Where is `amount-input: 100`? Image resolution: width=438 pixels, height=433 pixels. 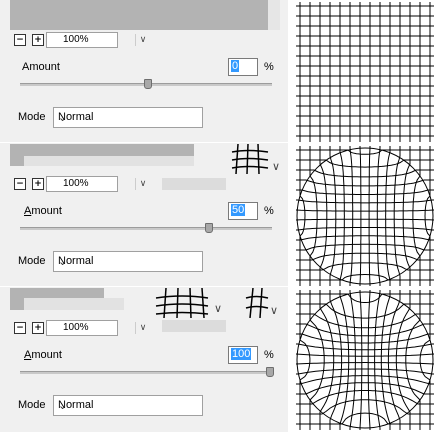
amount-input: 100 is located at coordinates (243, 355).